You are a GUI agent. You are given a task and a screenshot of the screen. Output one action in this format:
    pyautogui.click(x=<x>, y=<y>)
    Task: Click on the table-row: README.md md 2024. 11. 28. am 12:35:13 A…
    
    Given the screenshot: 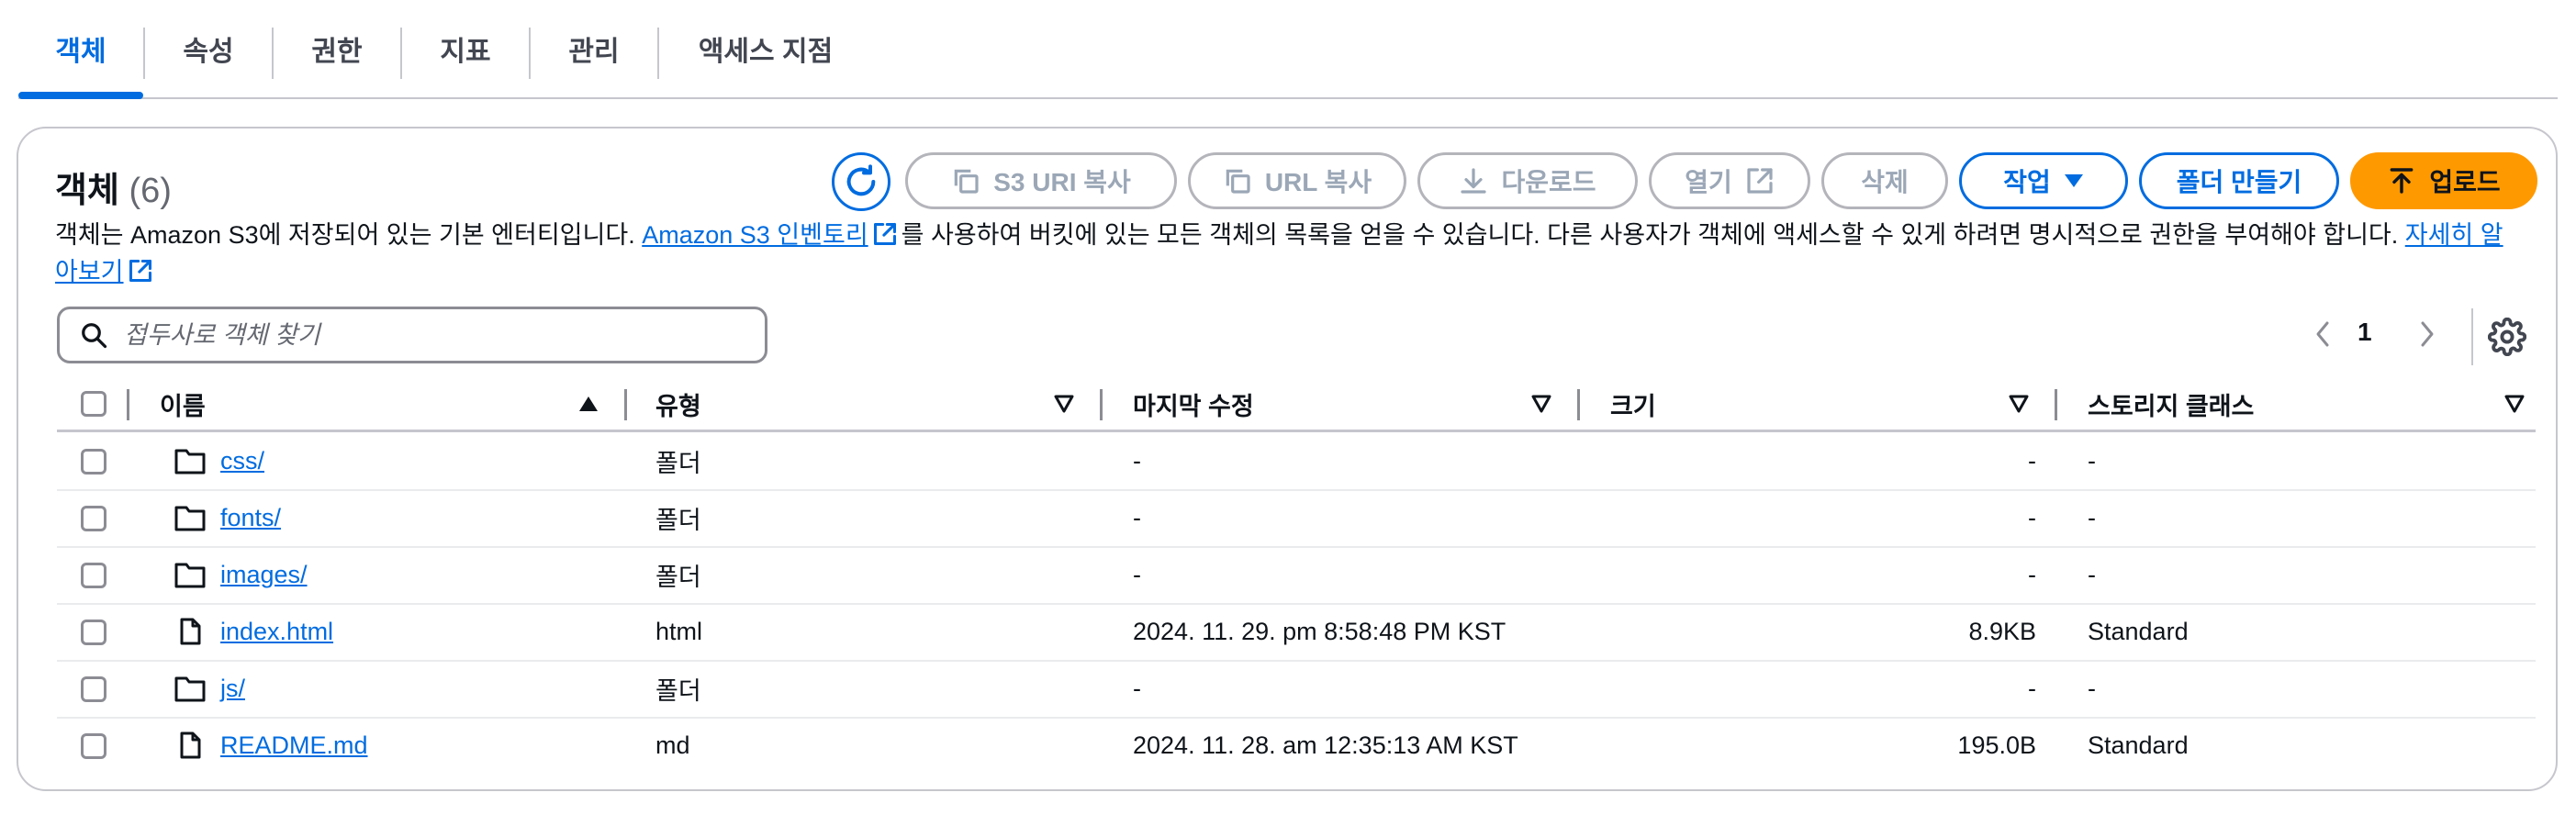 What is the action you would take?
    pyautogui.click(x=1296, y=745)
    